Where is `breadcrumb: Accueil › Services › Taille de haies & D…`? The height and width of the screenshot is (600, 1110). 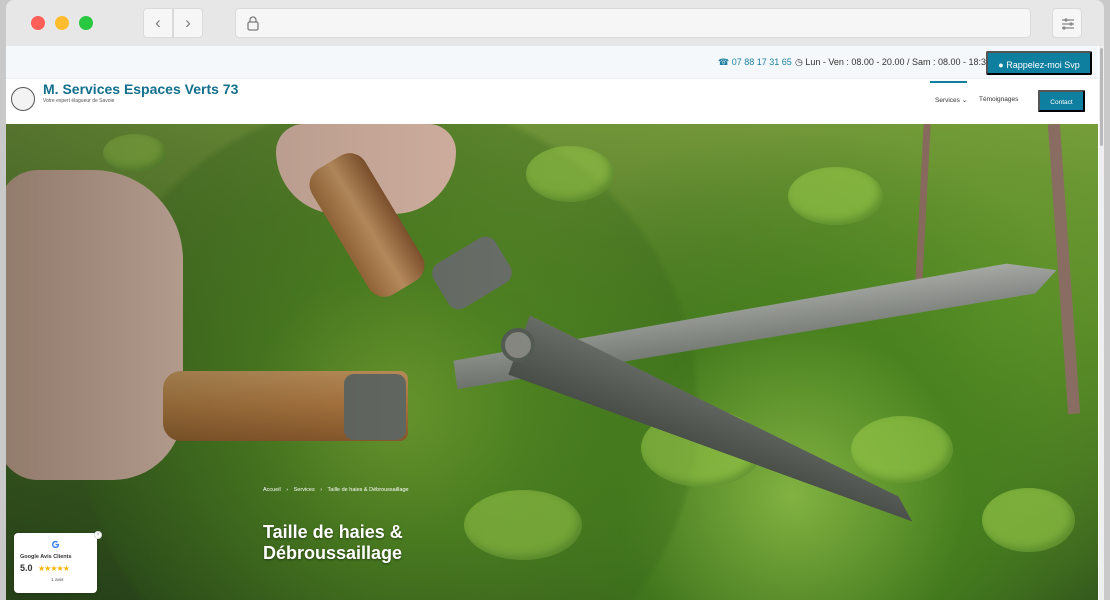 breadcrumb: Accueil › Services › Taille de haies & D… is located at coordinates (338, 490).